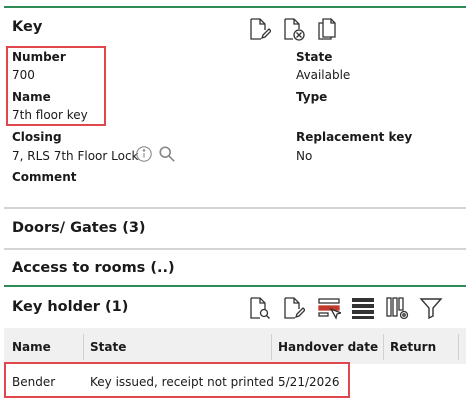 The image size is (466, 403). Describe the element at coordinates (328, 347) in the screenshot. I see `column-header-handover-date: Handover date` at that location.